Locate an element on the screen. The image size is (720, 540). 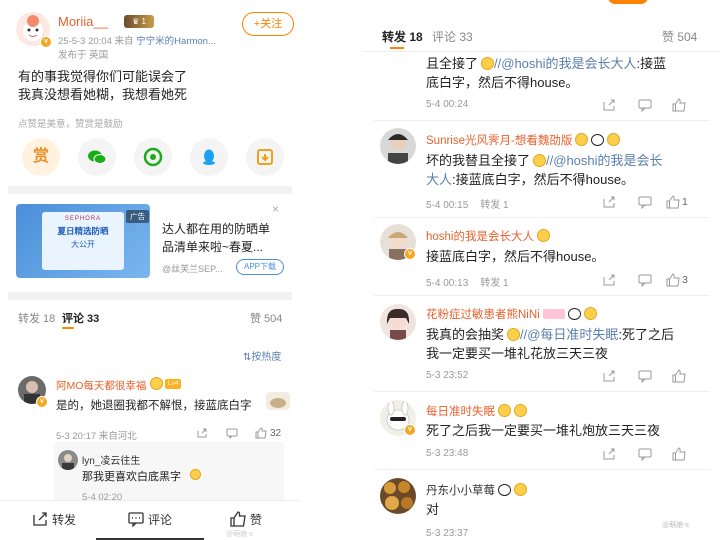
repost-text: 且全接了 is located at coordinates (452, 63).